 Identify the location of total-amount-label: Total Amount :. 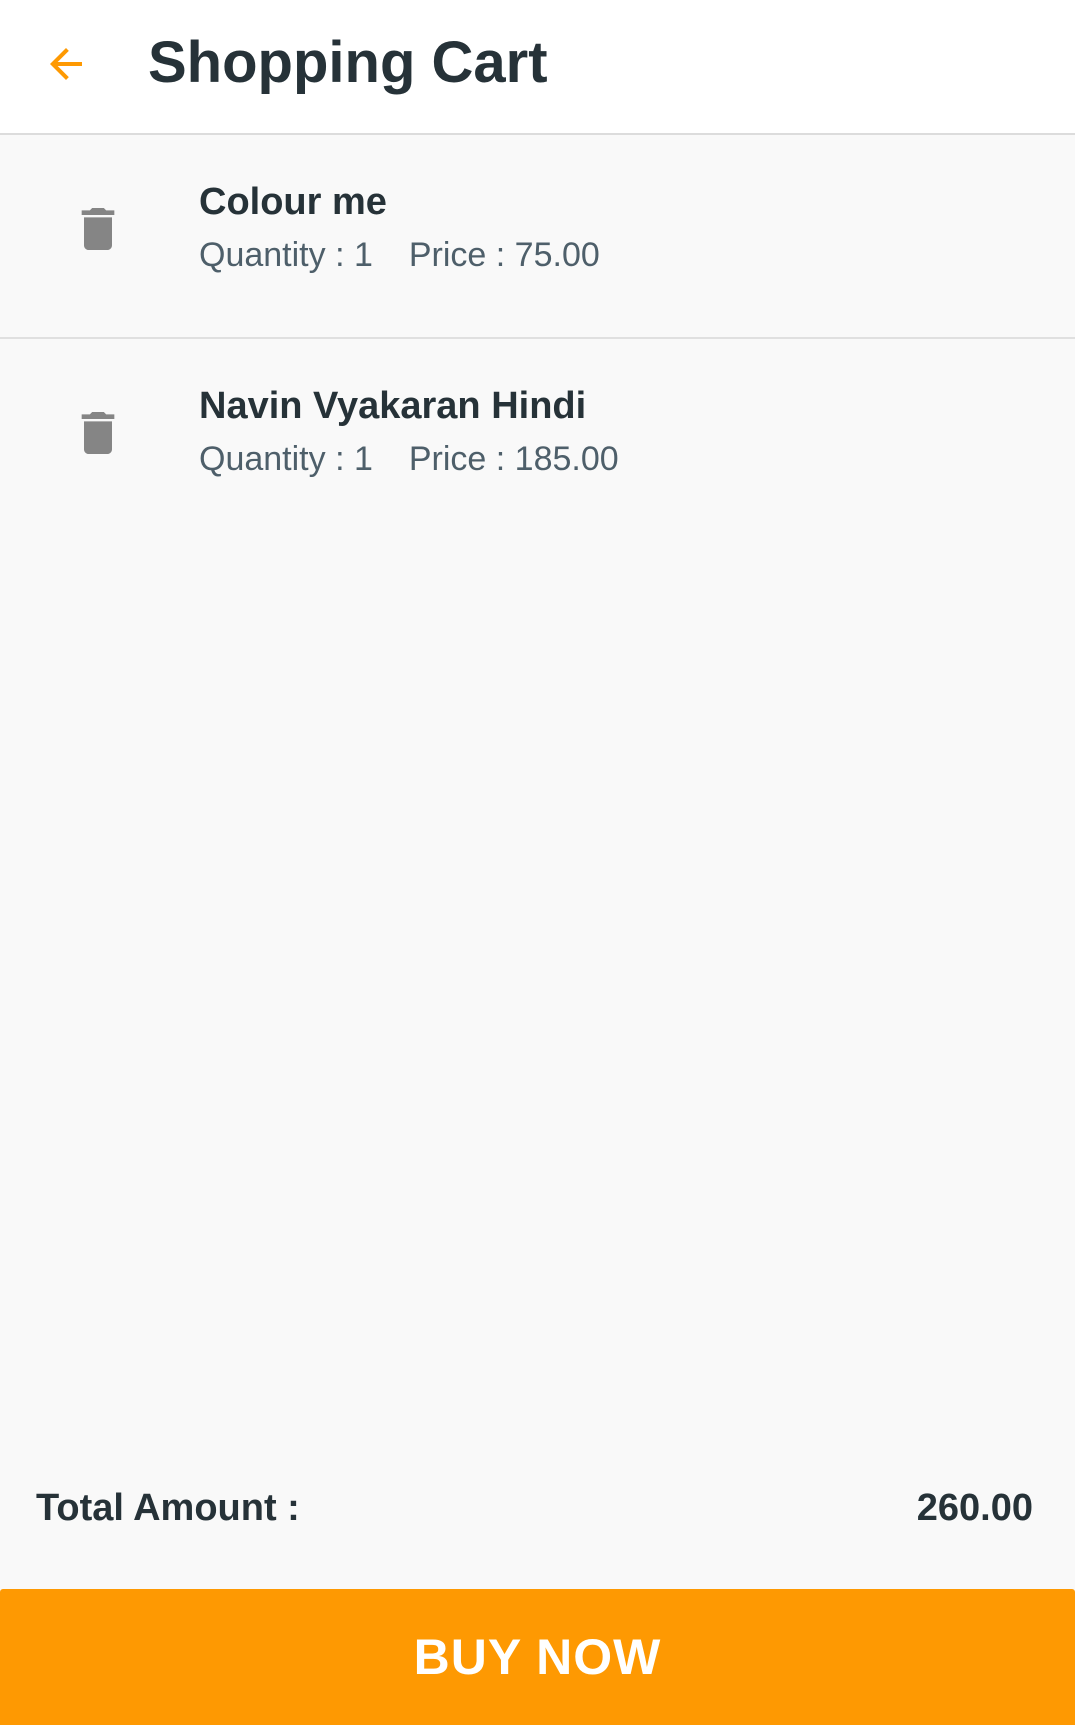
(168, 1508).